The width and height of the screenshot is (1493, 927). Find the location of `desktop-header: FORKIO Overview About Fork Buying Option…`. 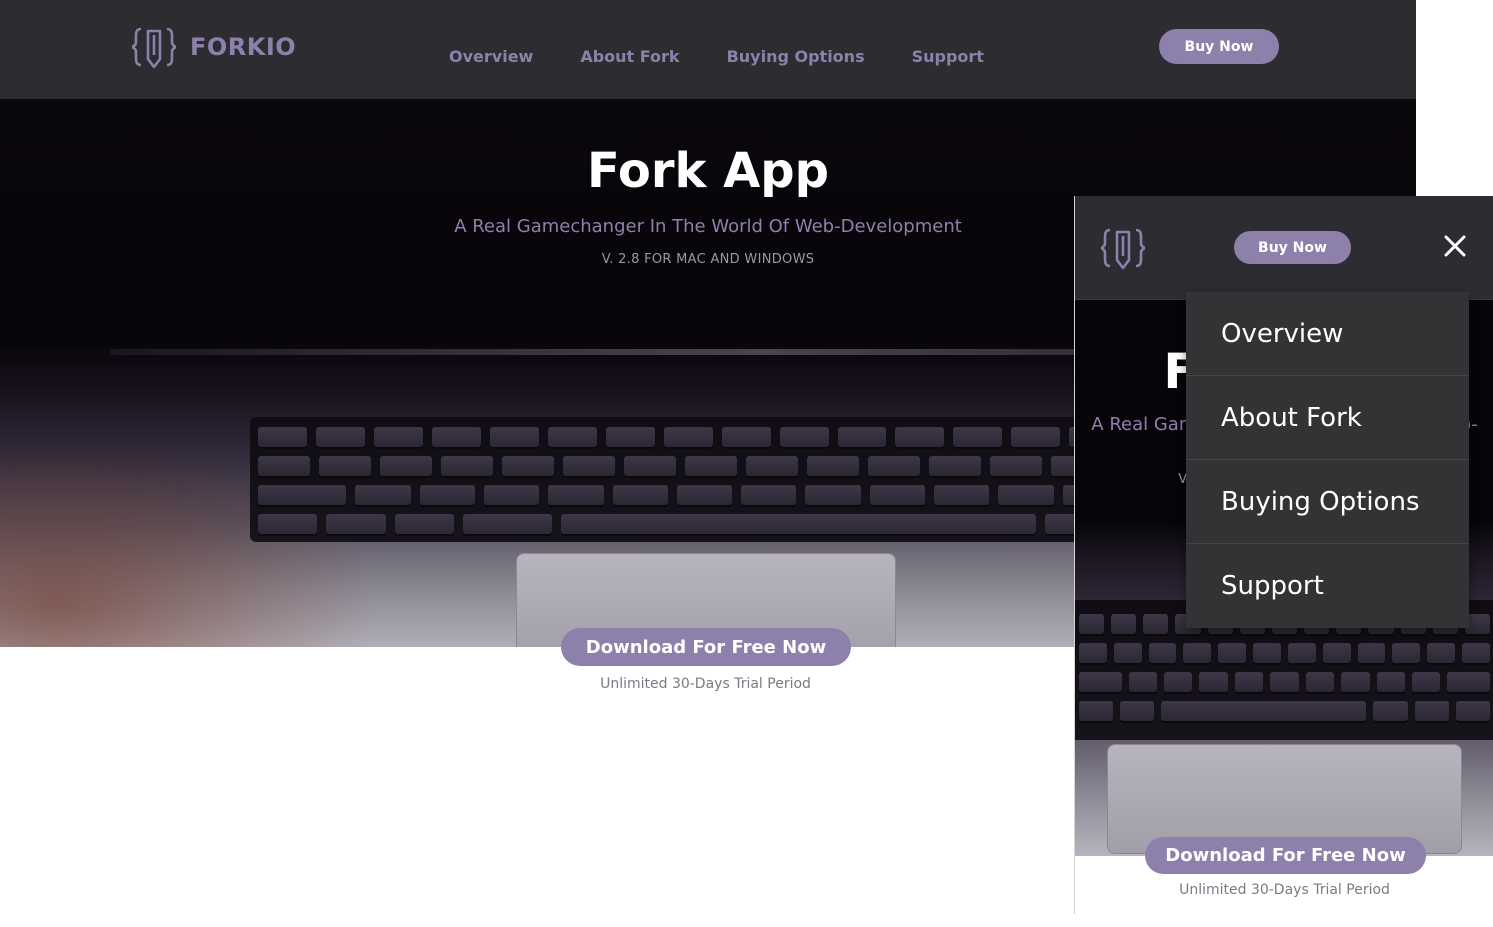

desktop-header: FORKIO Overview About Fork Buying Option… is located at coordinates (708, 49).